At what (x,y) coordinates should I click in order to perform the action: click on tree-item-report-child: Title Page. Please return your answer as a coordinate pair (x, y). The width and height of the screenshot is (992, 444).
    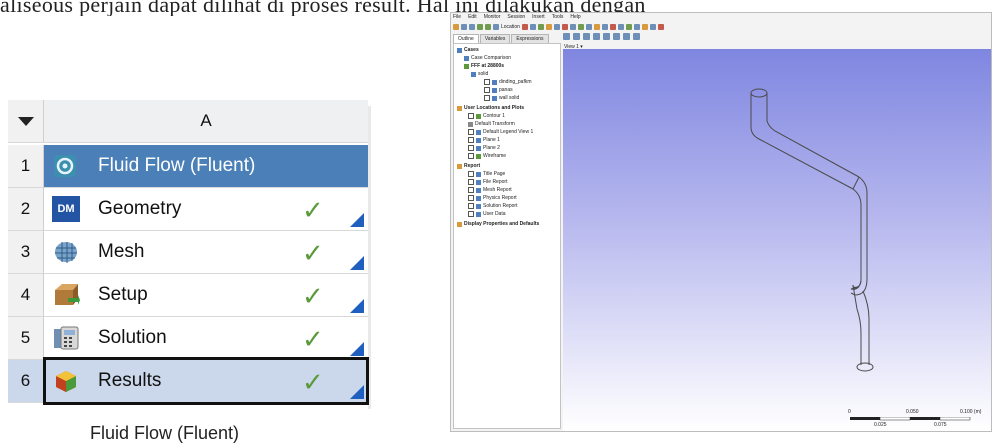
    Looking at the image, I should click on (486, 174).